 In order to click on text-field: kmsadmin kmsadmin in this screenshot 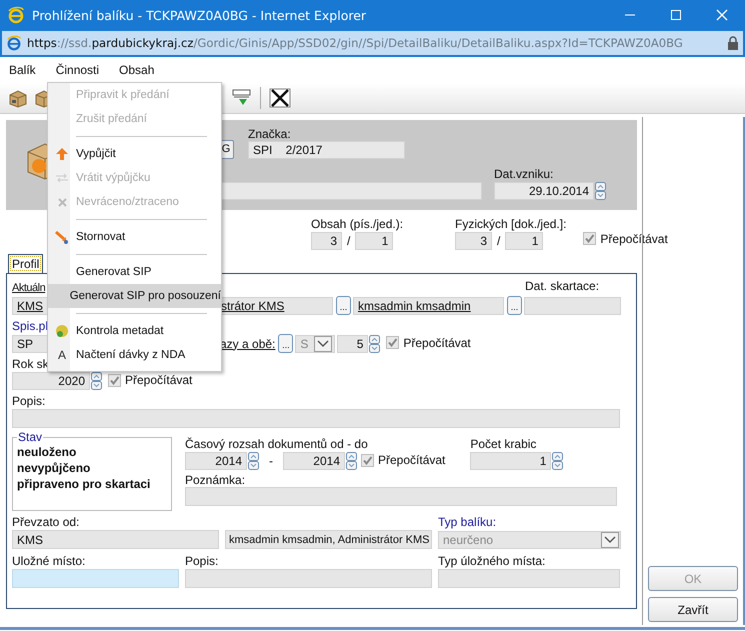, I will do `click(428, 305)`.